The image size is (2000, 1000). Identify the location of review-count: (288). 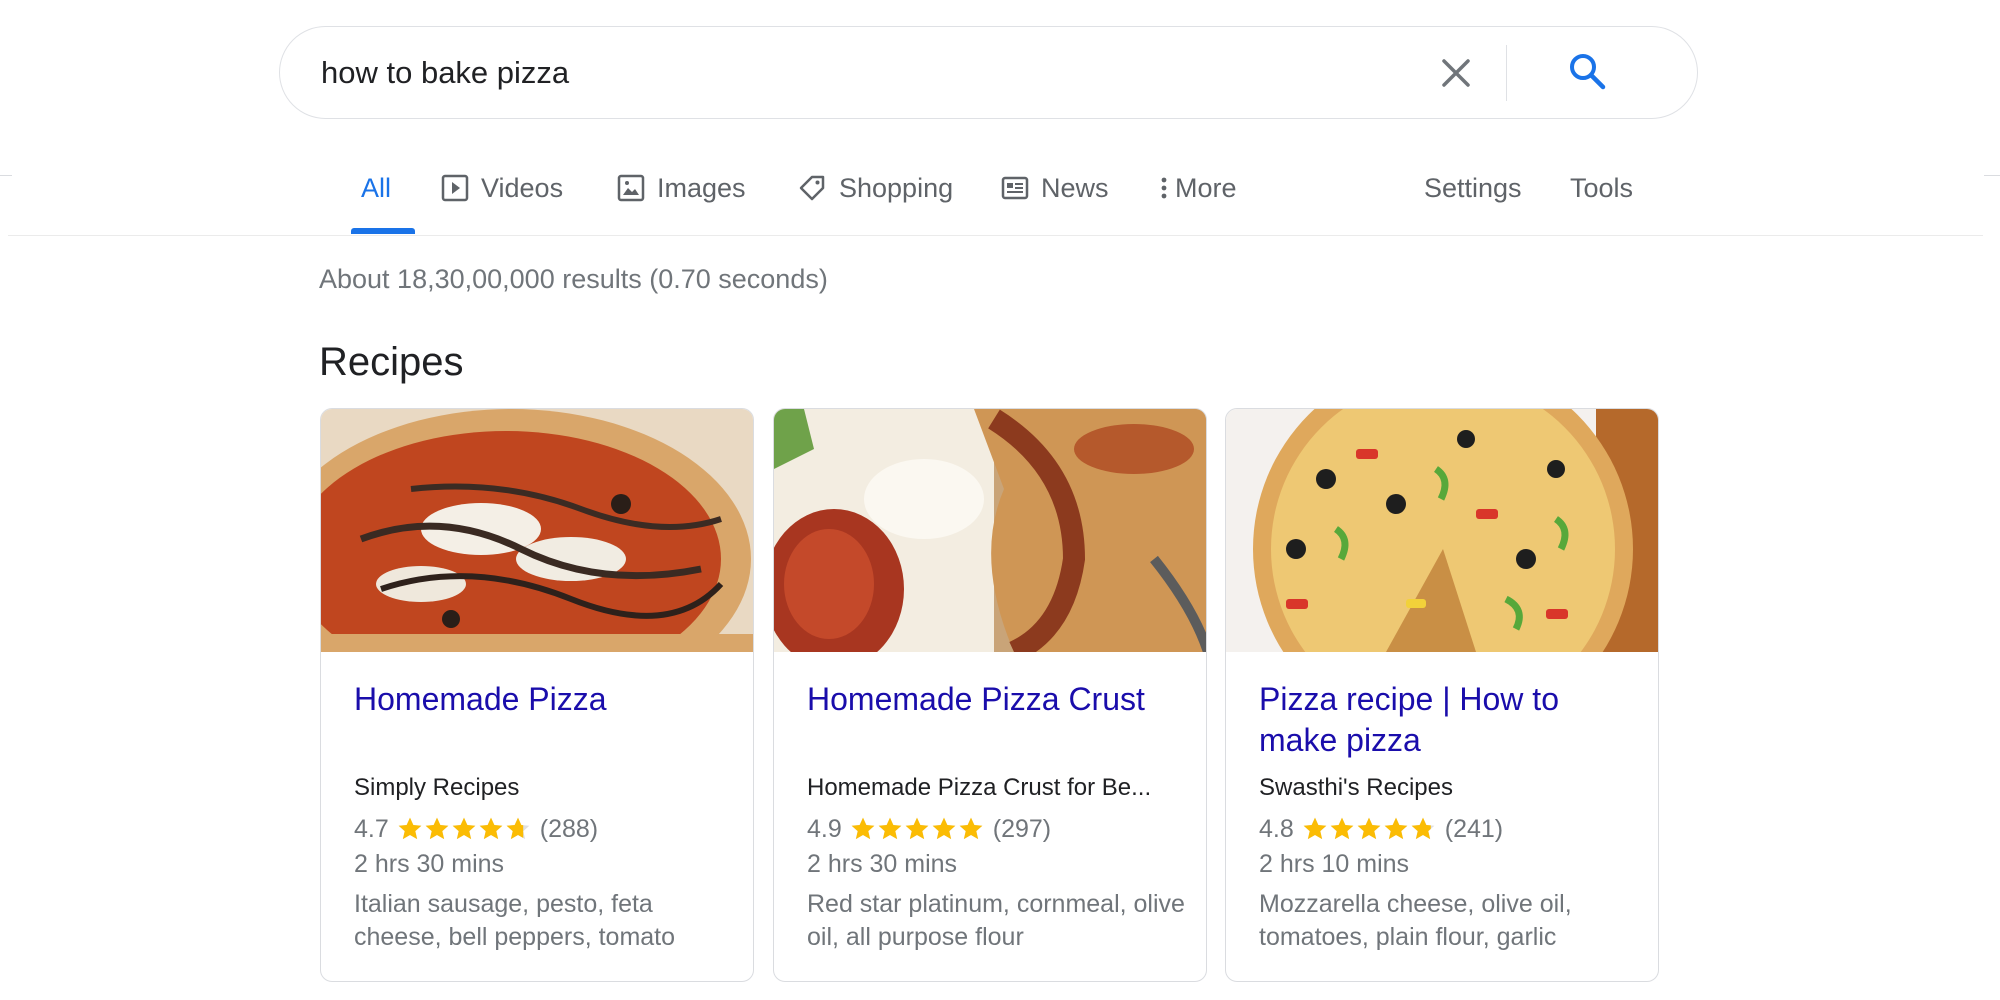
(569, 828).